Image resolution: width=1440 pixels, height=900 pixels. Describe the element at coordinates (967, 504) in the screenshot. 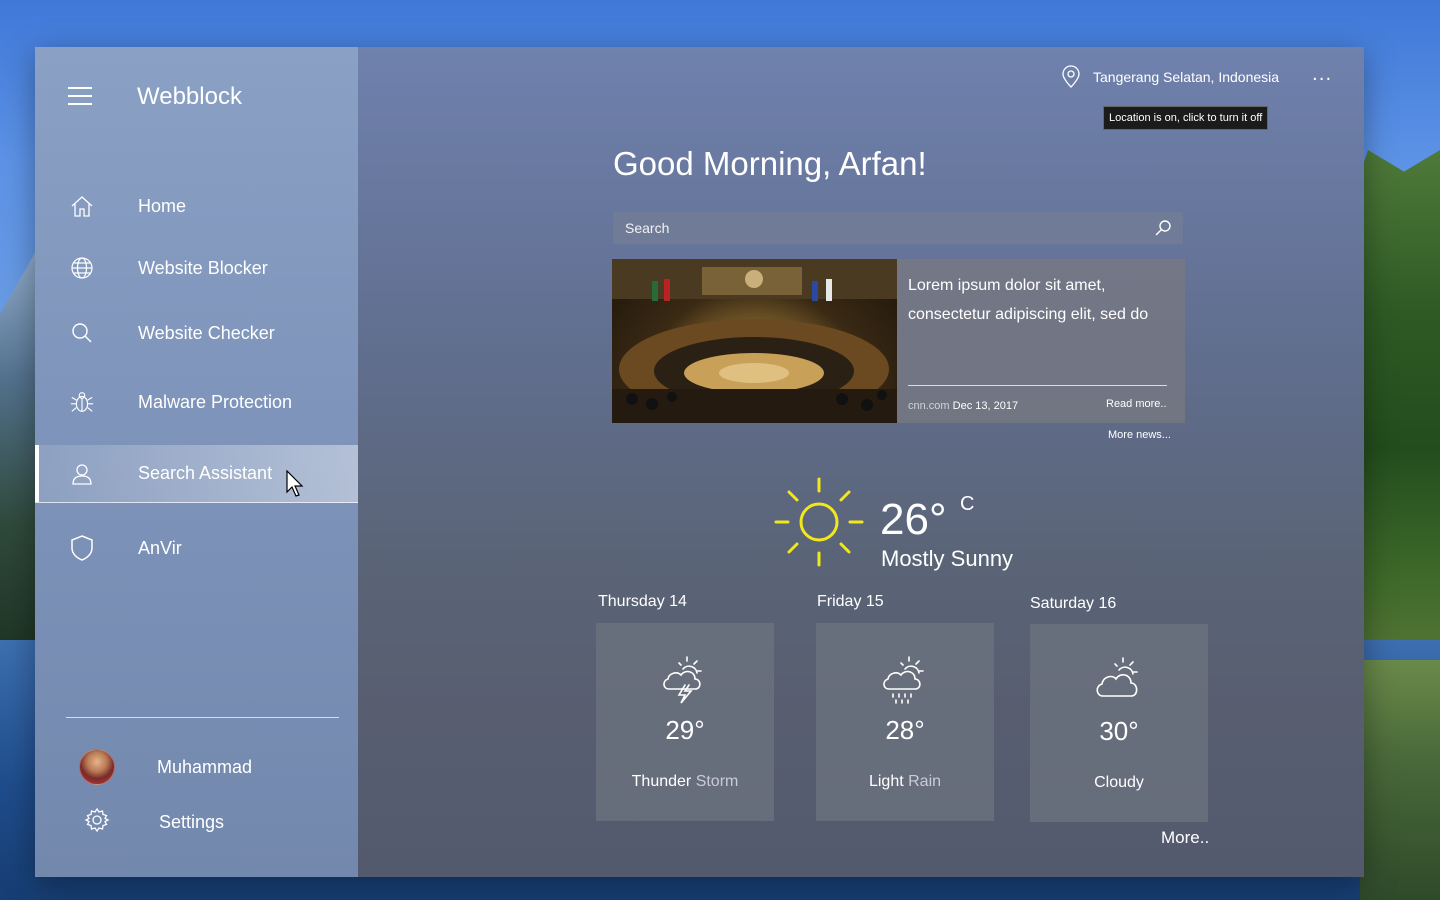

I see `temperature-unit: C` at that location.